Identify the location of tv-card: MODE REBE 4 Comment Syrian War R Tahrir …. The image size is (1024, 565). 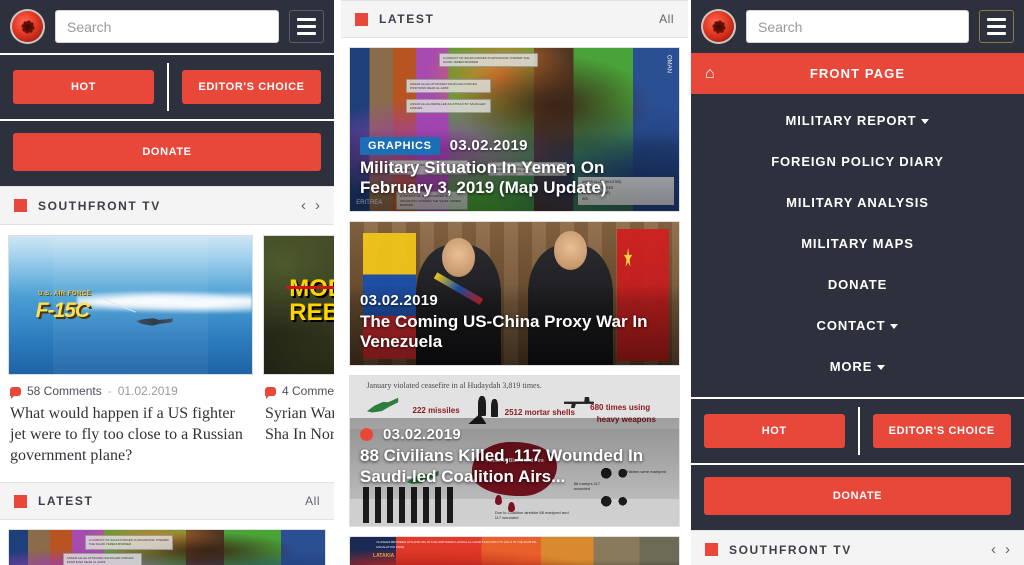
(298, 355).